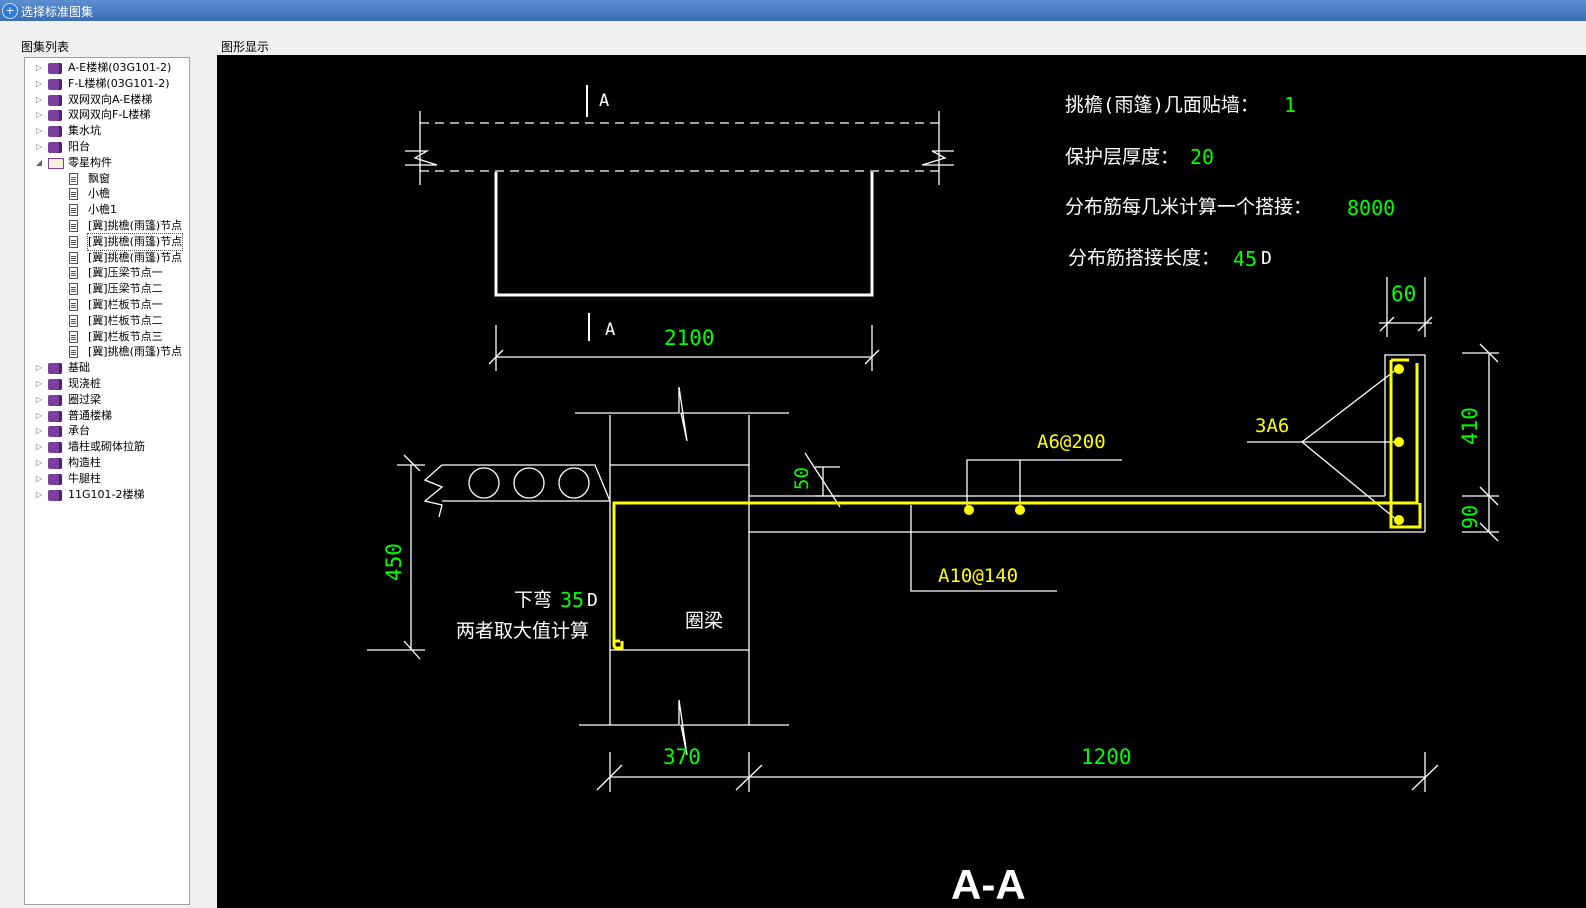 The height and width of the screenshot is (908, 1586). I want to click on tree-item: [冀]压梁节点一, so click(107, 273).